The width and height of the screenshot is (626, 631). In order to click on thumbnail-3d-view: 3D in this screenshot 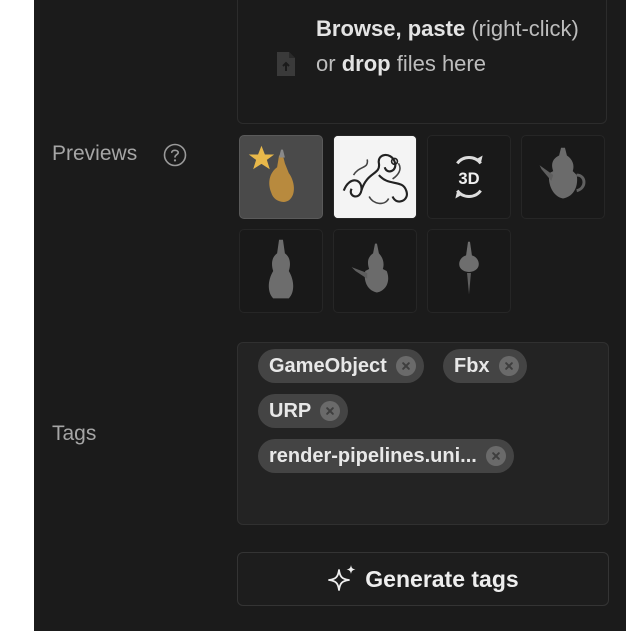, I will do `click(469, 177)`.